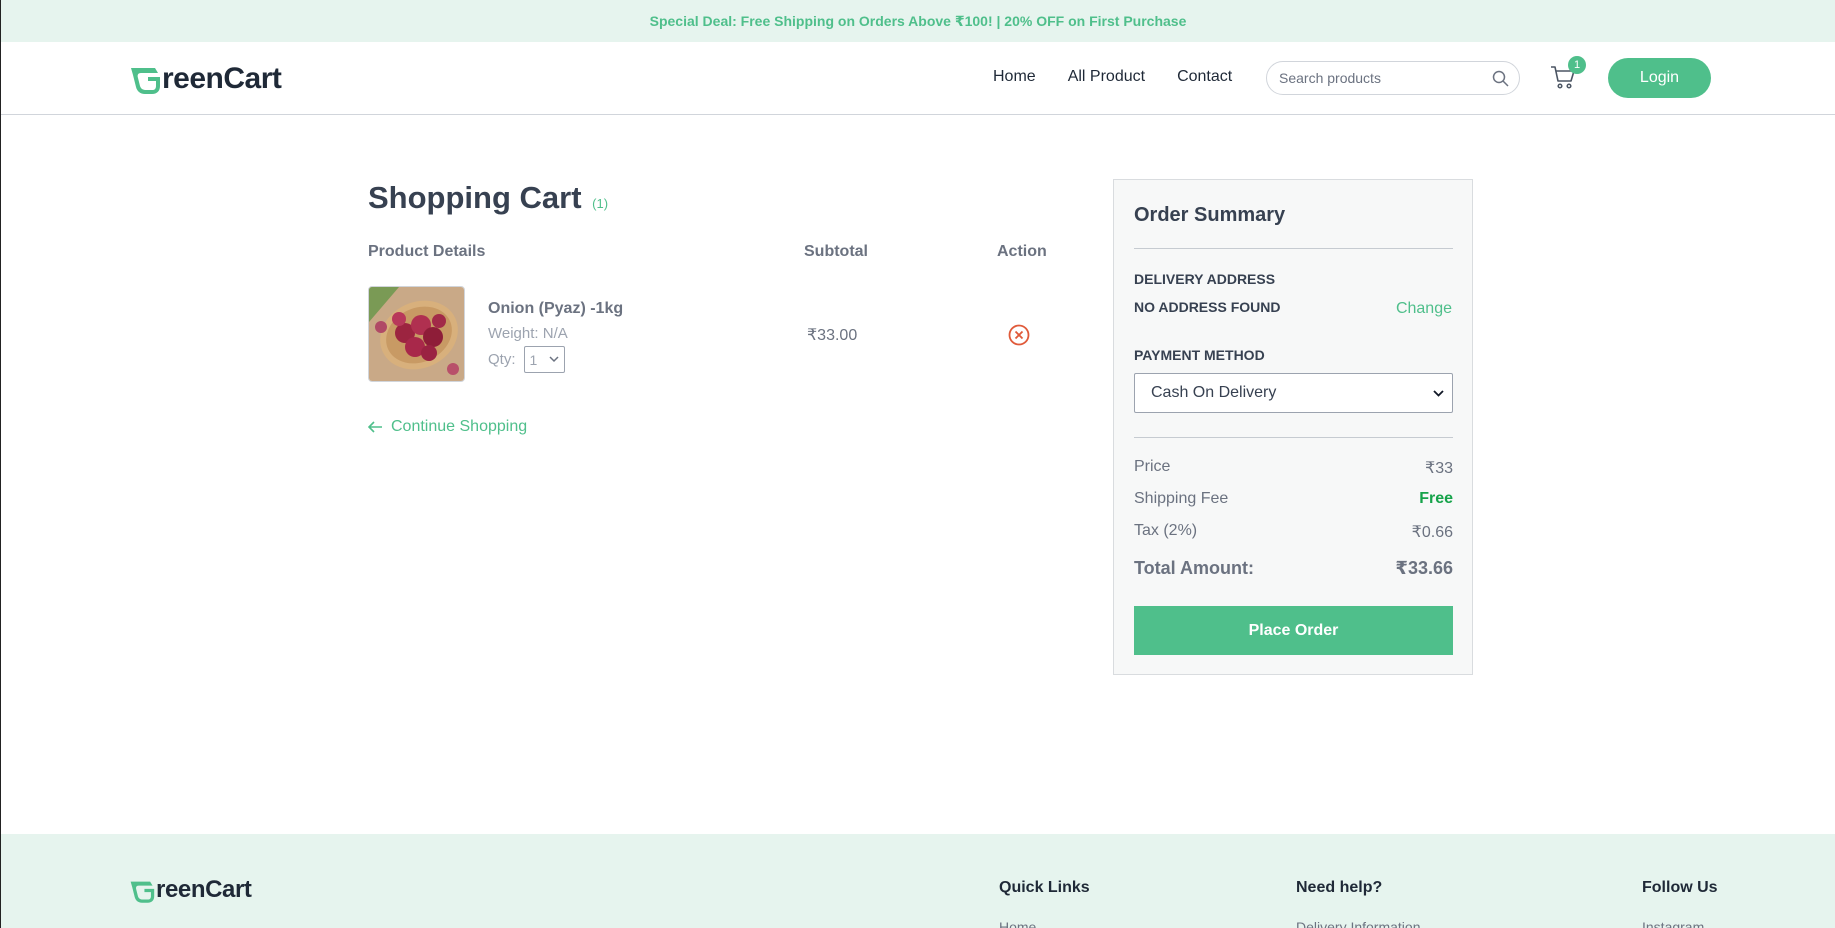 This screenshot has width=1835, height=928. What do you see at coordinates (1166, 530) in the screenshot?
I see `tax-label: Tax (2%)` at bounding box center [1166, 530].